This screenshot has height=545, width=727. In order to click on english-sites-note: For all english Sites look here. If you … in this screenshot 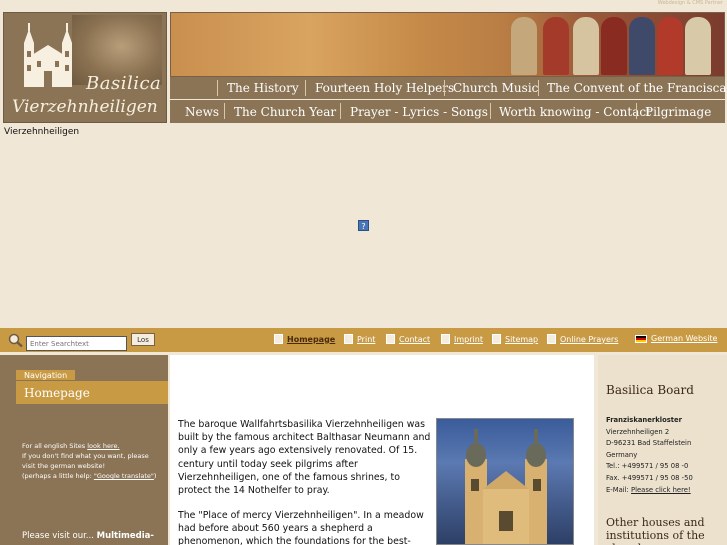, I will do `click(89, 461)`.